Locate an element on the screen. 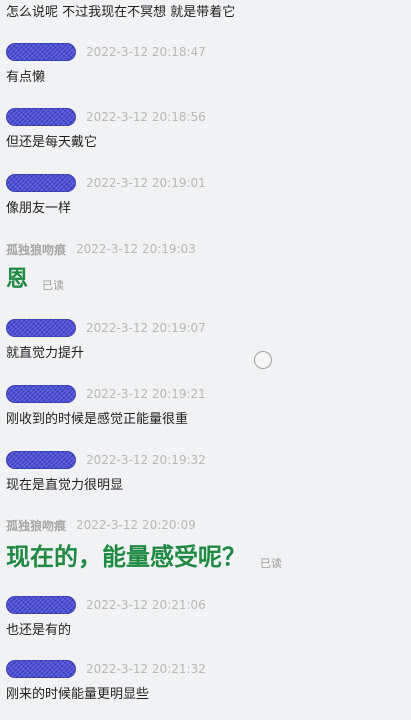 The image size is (411, 720). chat-message: 2022-3-12 20:18:56 但还是每天戴它 is located at coordinates (206, 130).